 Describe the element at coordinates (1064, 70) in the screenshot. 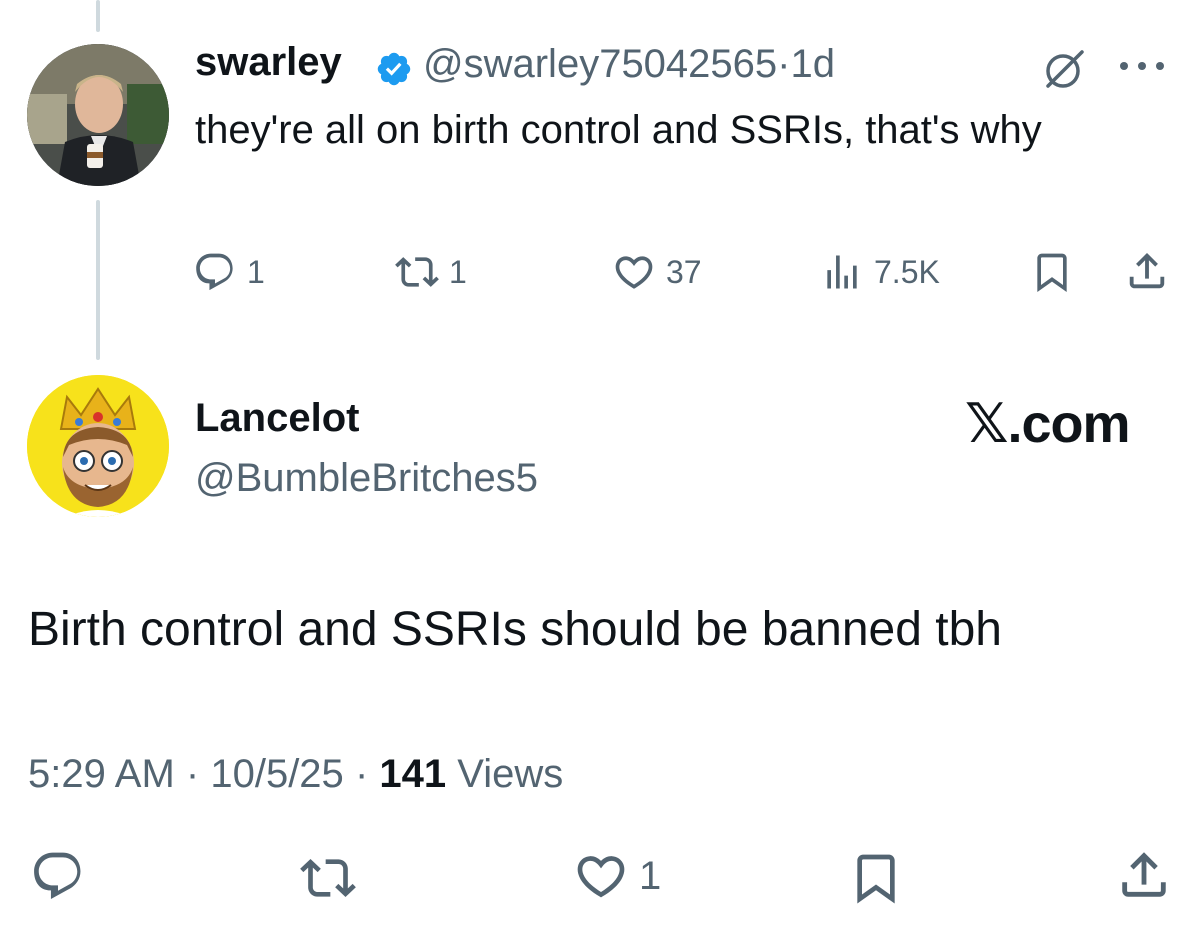

I see `grok-icon` at that location.